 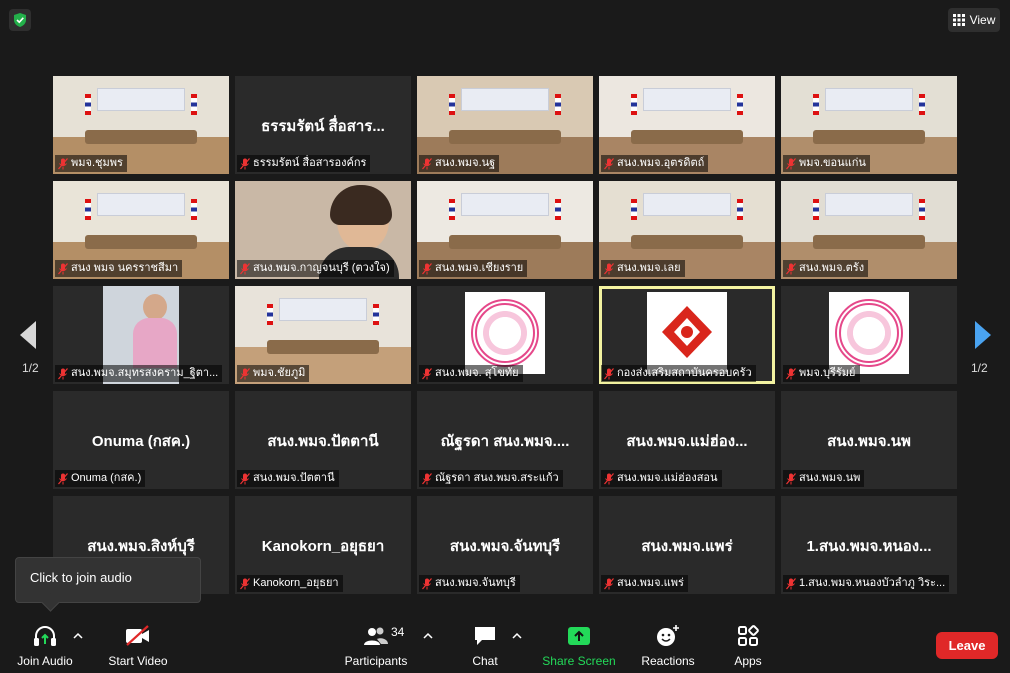 I want to click on participant-display-name: Onuma (กสค.), so click(x=141, y=441).